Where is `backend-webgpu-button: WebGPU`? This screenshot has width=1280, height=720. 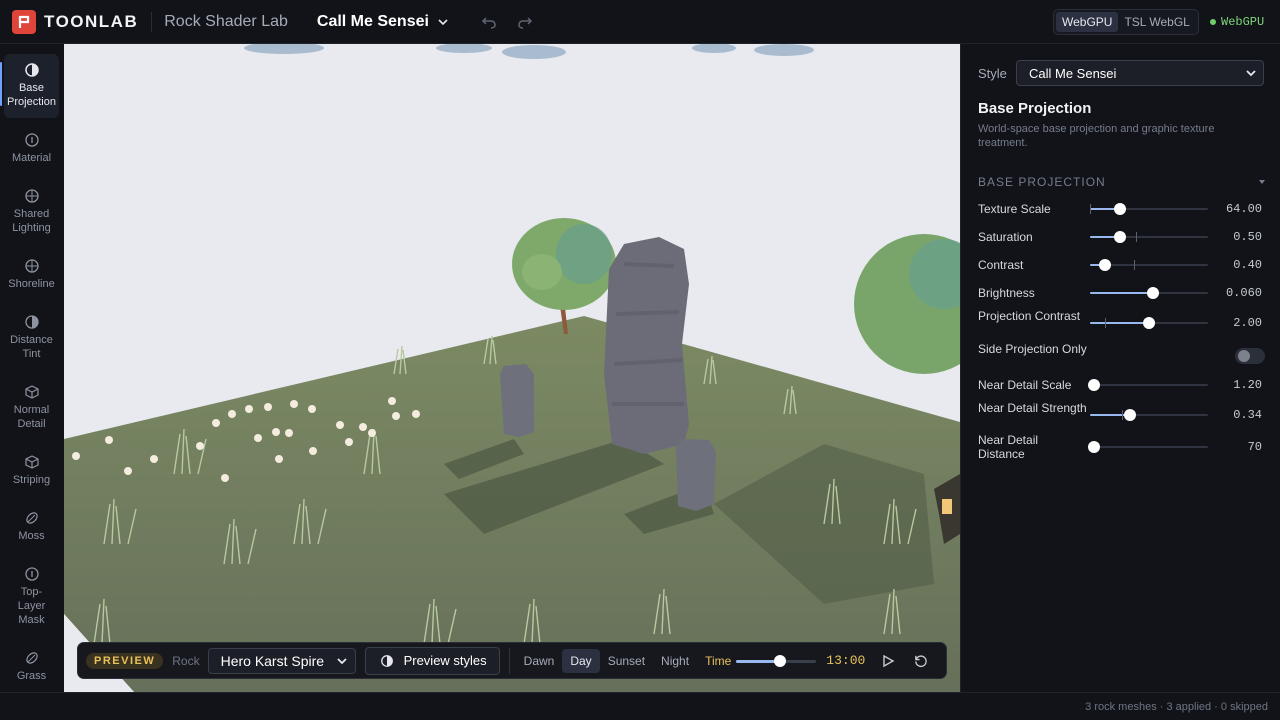 backend-webgpu-button: WebGPU is located at coordinates (1087, 22).